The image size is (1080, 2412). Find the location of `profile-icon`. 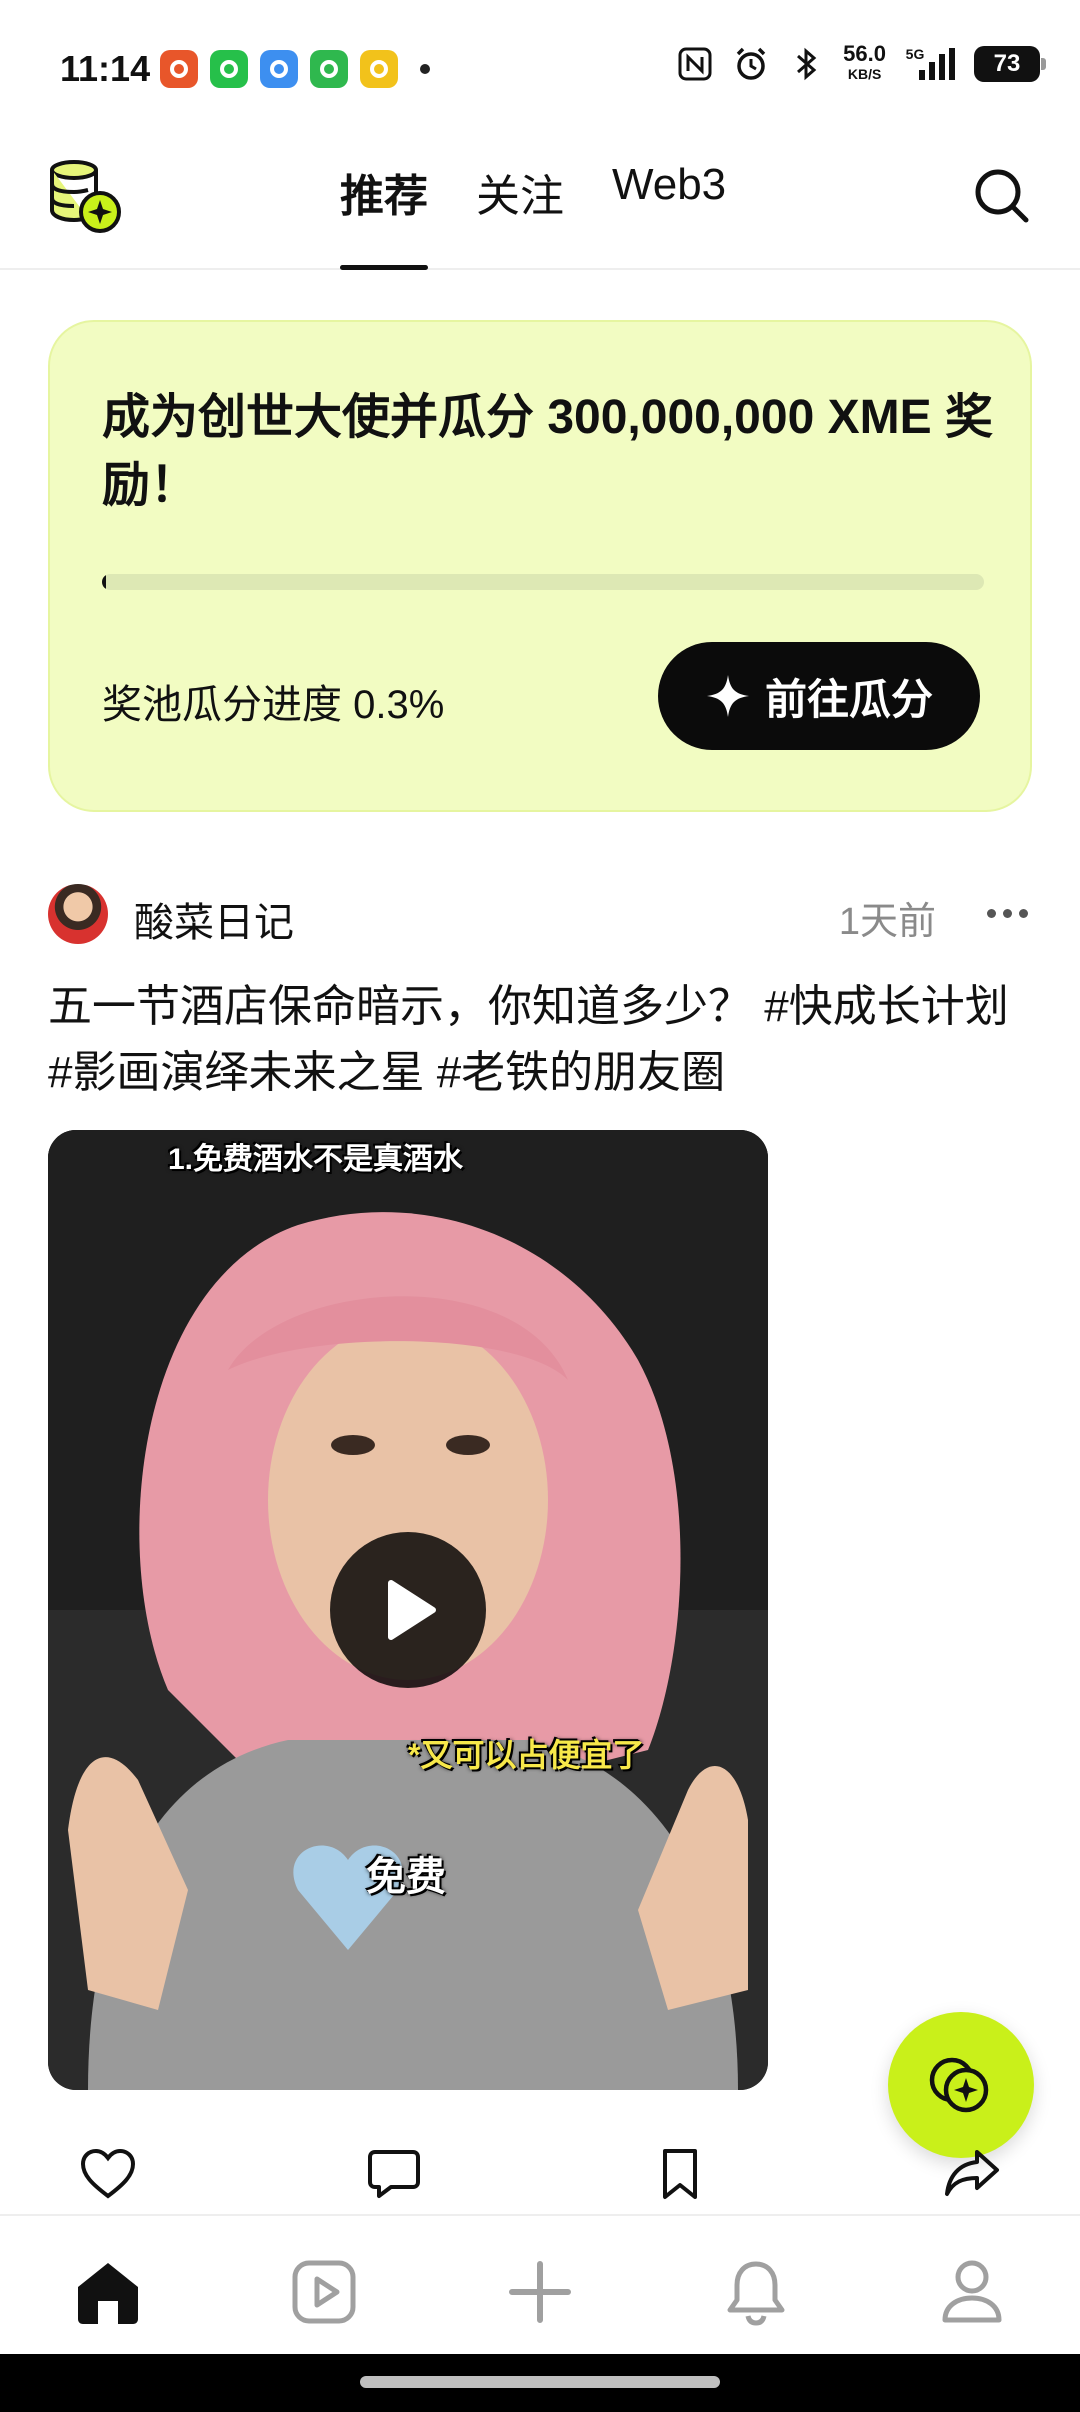

profile-icon is located at coordinates (972, 2292).